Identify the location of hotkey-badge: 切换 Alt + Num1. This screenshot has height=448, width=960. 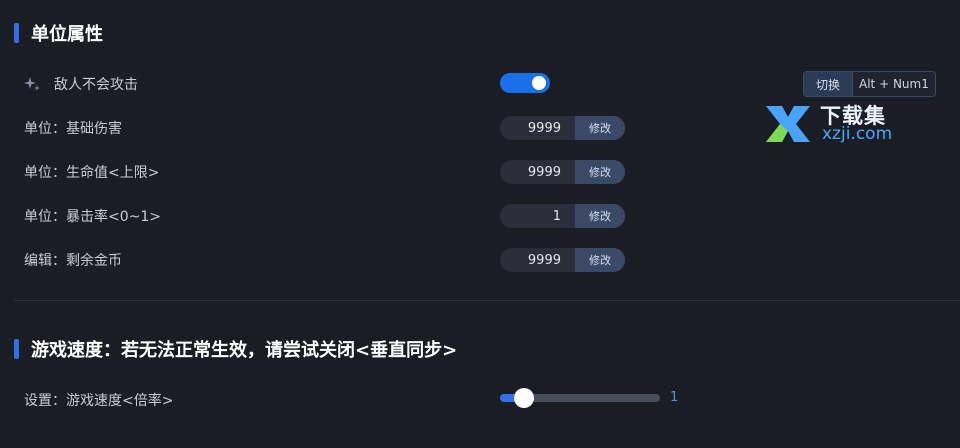
(869, 84).